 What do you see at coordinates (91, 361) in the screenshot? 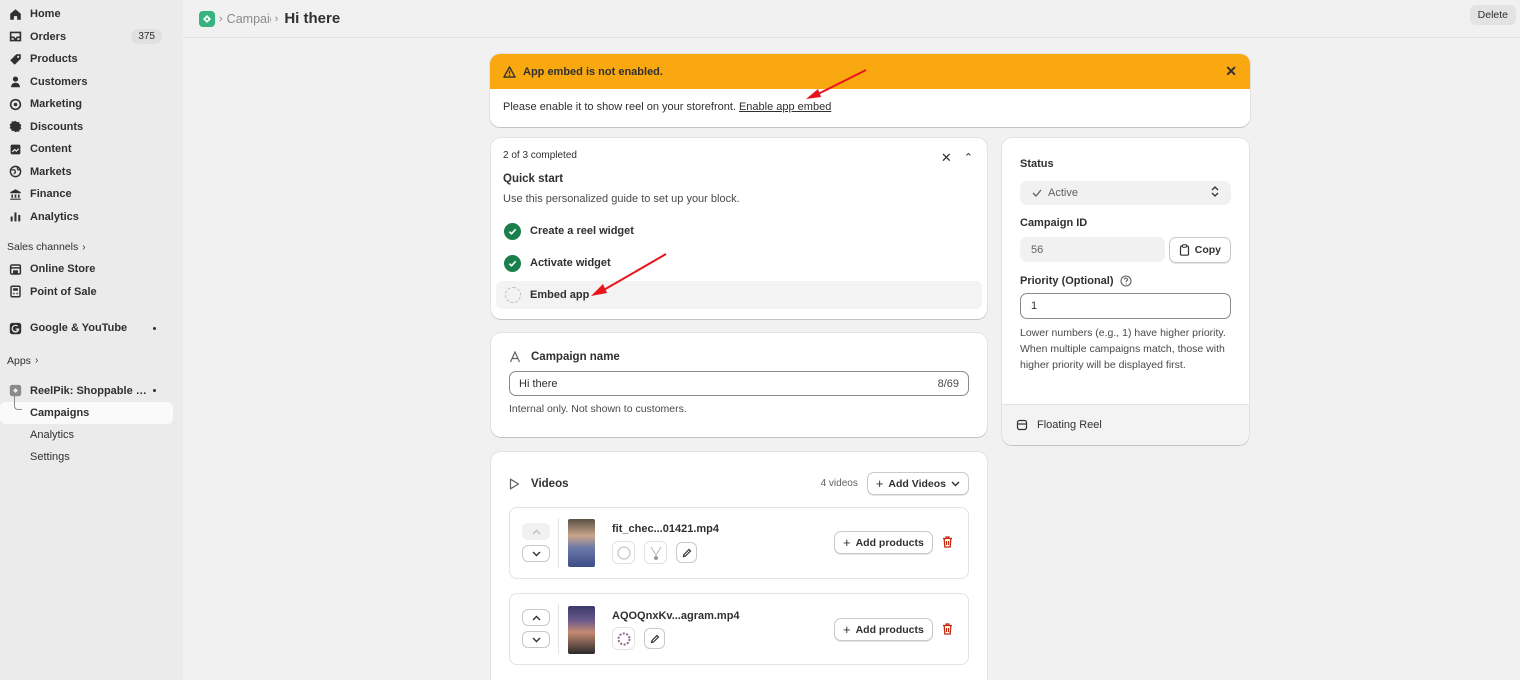
I see `apps-heading: Apps ›` at bounding box center [91, 361].